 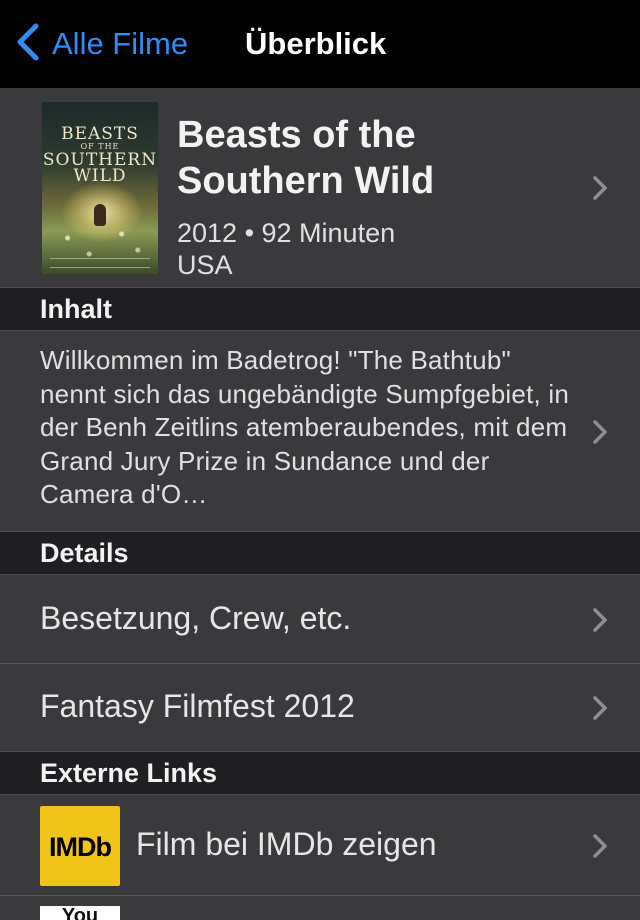 What do you see at coordinates (100, 242) in the screenshot?
I see `poster-sparks` at bounding box center [100, 242].